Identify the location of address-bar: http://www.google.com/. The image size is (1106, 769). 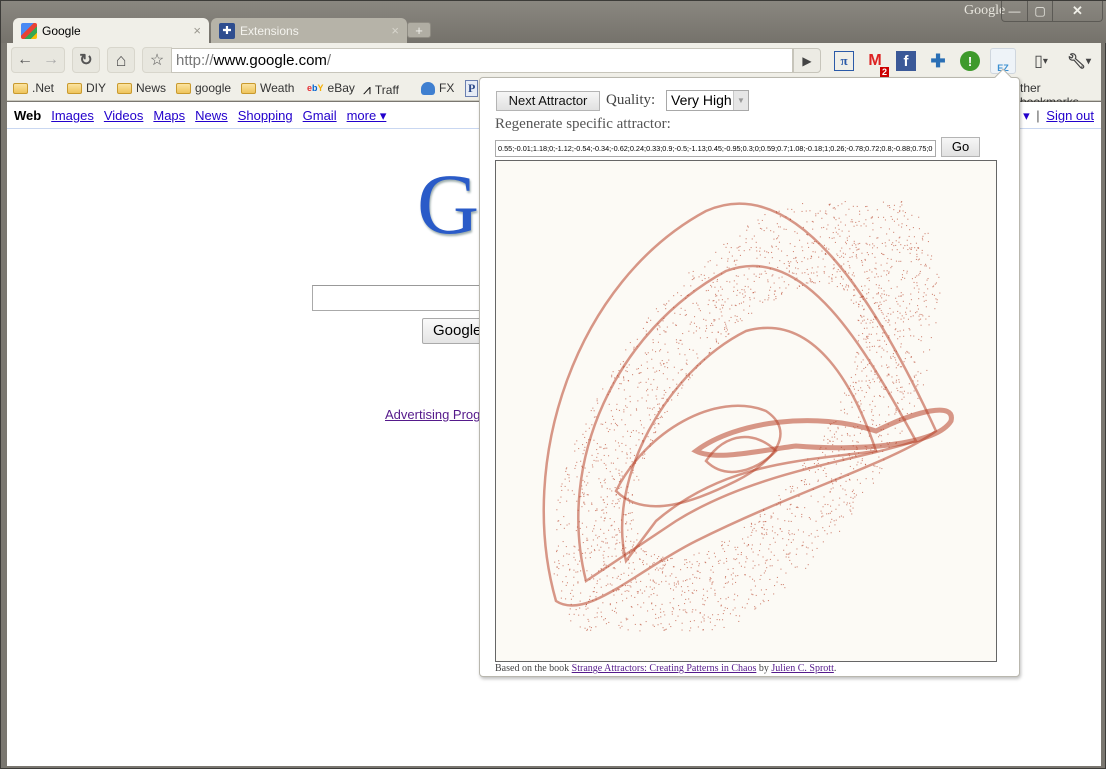
(482, 60).